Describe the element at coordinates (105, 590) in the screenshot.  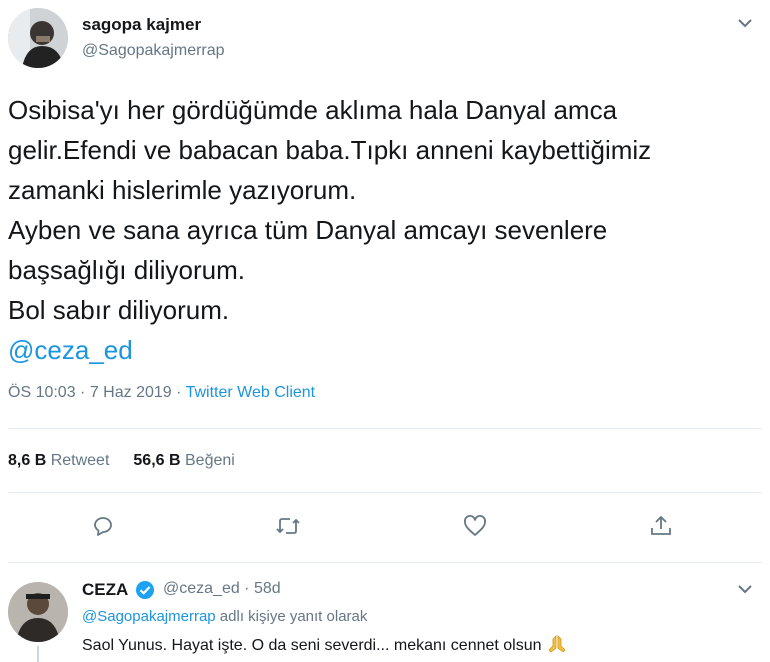
I see `reply-author-name: CEZA` at that location.